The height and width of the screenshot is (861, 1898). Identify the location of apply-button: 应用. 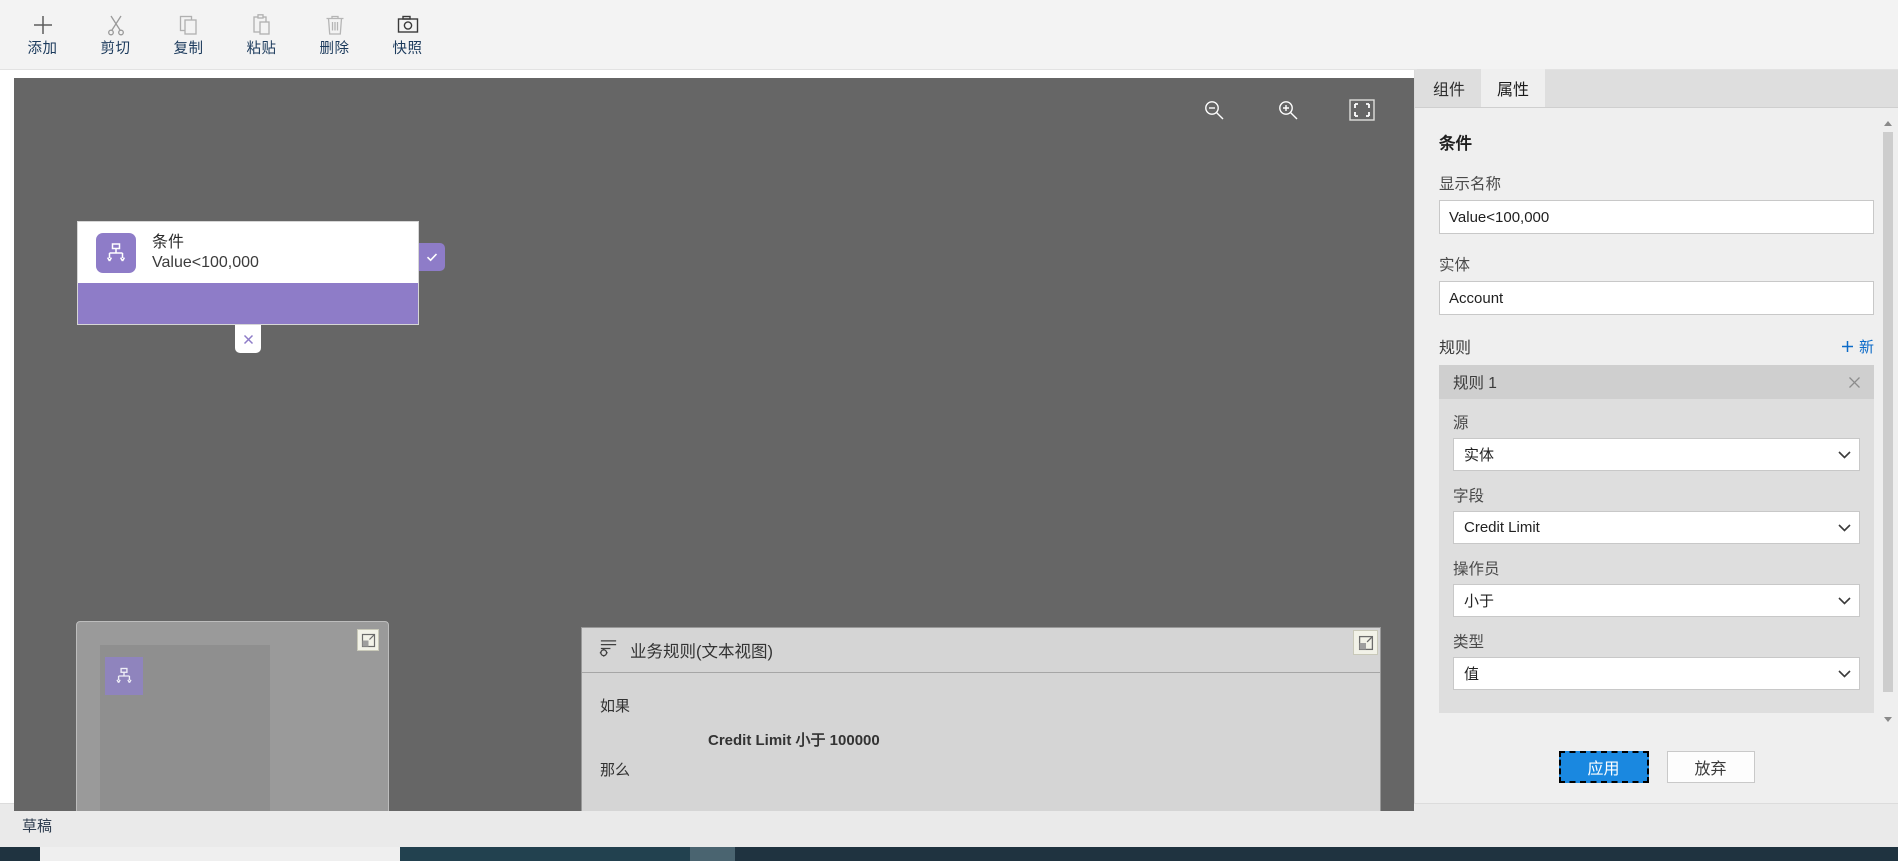
(1603, 767).